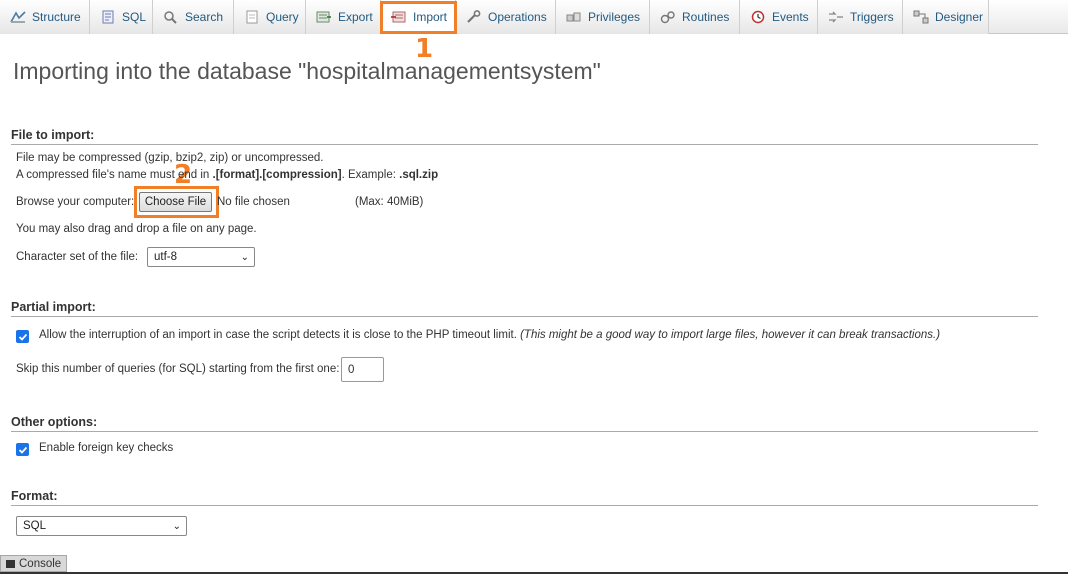 This screenshot has height=574, width=1068. Describe the element at coordinates (277, 175) in the screenshot. I see `name-note-format: .[format].[compression]` at that location.